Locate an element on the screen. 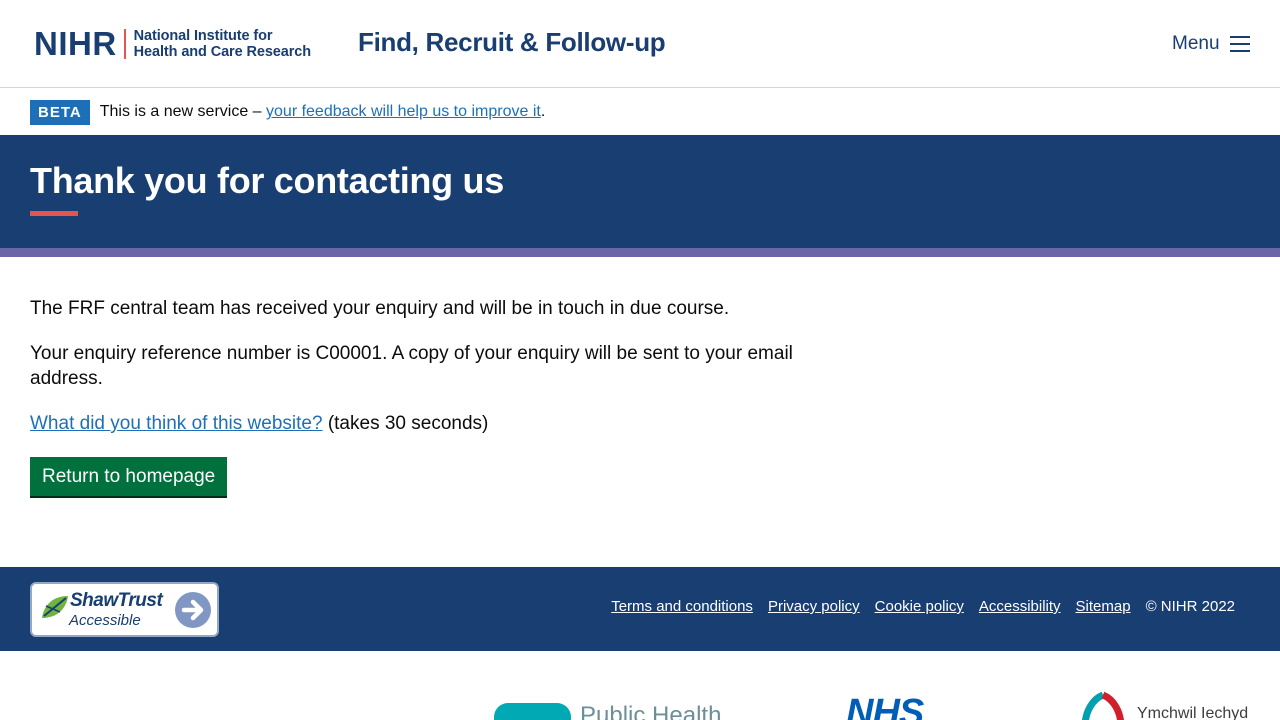  survey-suffix: (takes 30 seconds) is located at coordinates (405, 423).